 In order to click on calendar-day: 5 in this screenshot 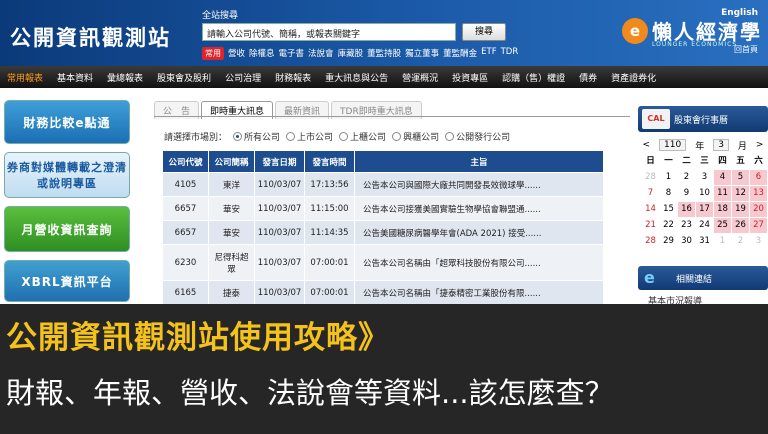, I will do `click(740, 177)`.